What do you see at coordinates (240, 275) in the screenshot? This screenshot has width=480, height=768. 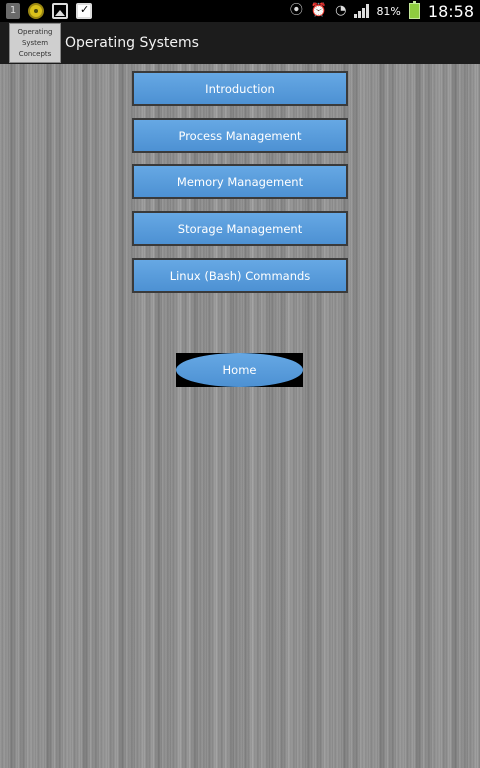 I see `linux-bash-commands-button: Linux (Bash) Commands` at bounding box center [240, 275].